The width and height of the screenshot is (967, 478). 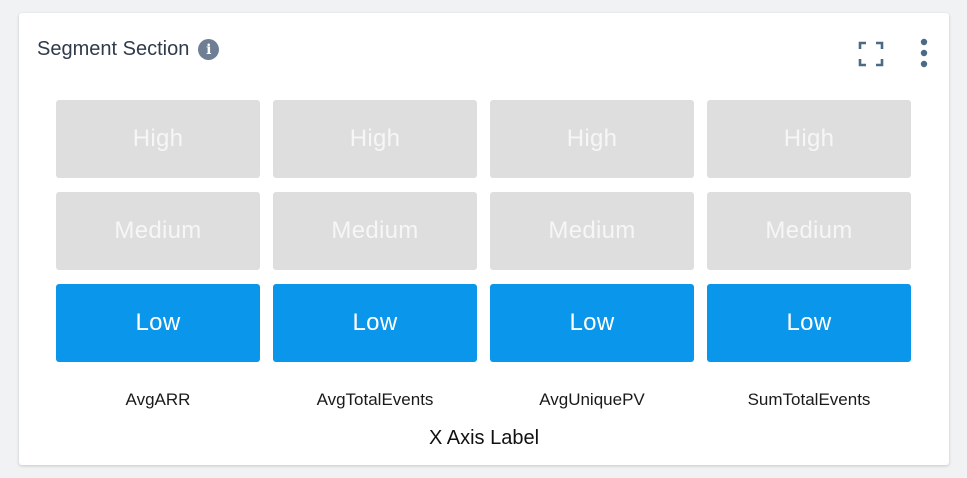 I want to click on segment-cell-high-avgtotalevents: High, so click(x=375, y=139).